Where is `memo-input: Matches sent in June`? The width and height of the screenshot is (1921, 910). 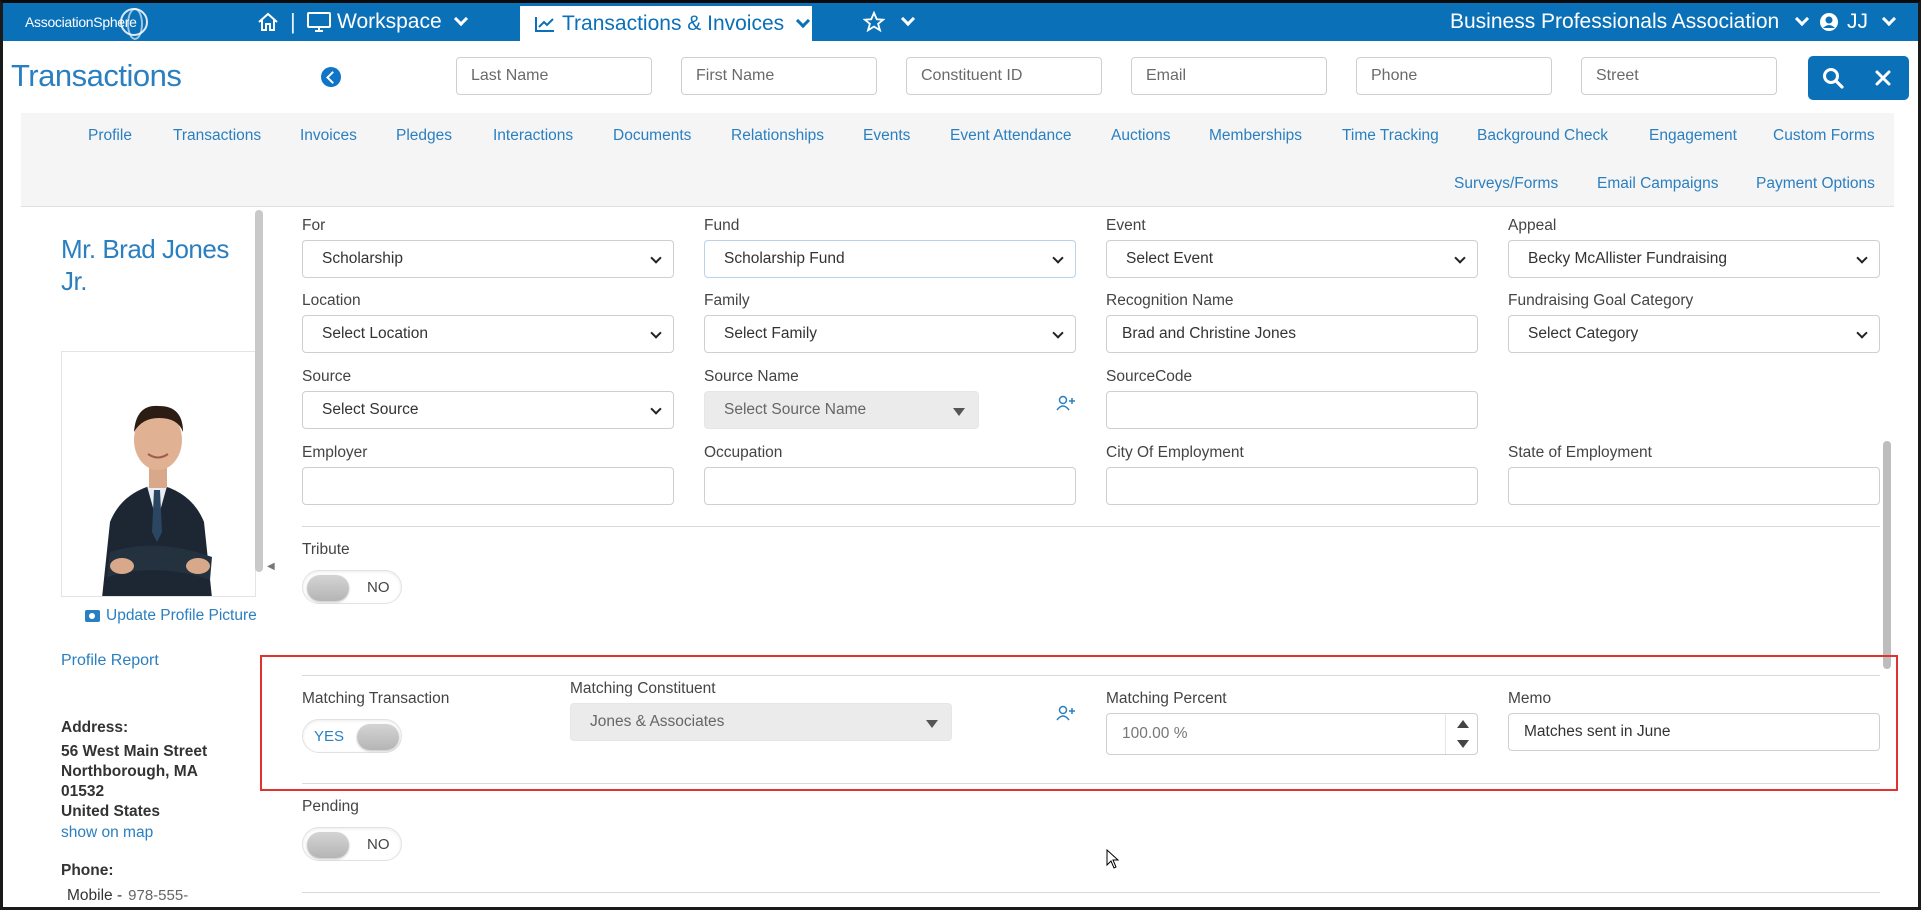
memo-input: Matches sent in June is located at coordinates (1694, 732).